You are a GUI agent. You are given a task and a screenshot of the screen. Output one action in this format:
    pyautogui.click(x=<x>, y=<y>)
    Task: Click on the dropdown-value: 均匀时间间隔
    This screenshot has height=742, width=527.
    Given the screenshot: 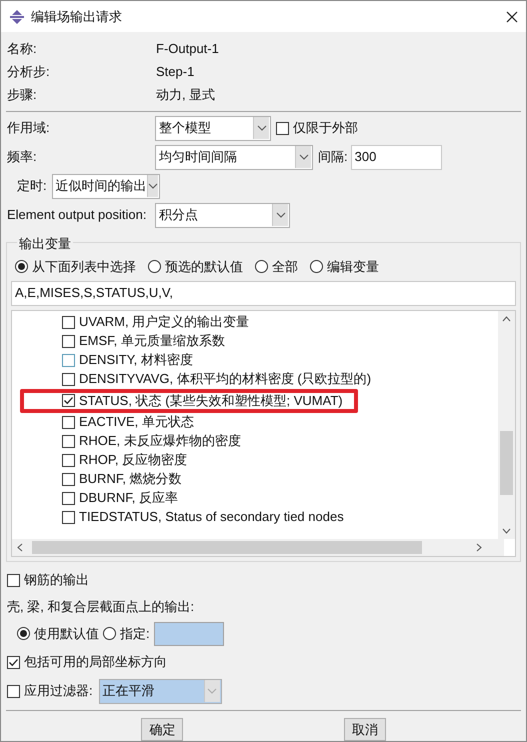 What is the action you would take?
    pyautogui.click(x=198, y=157)
    